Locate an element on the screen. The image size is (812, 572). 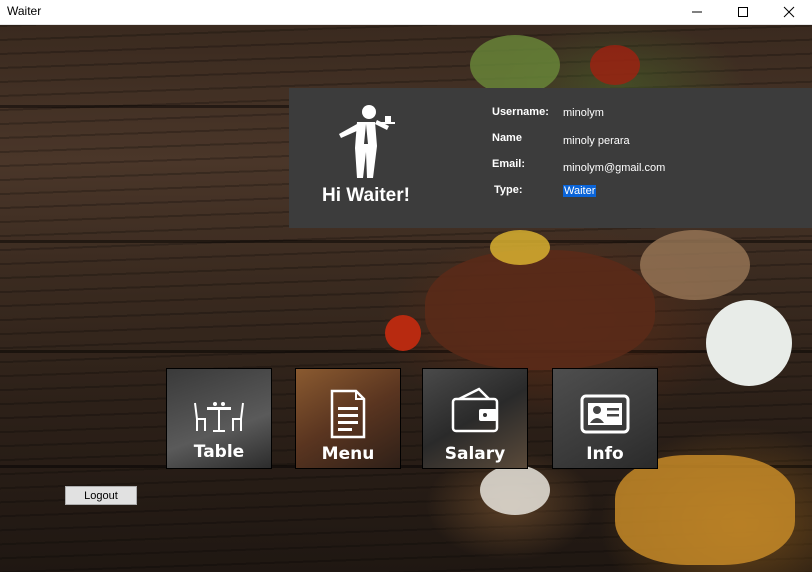
email-value: minolym@gmail.com is located at coordinates (614, 168).